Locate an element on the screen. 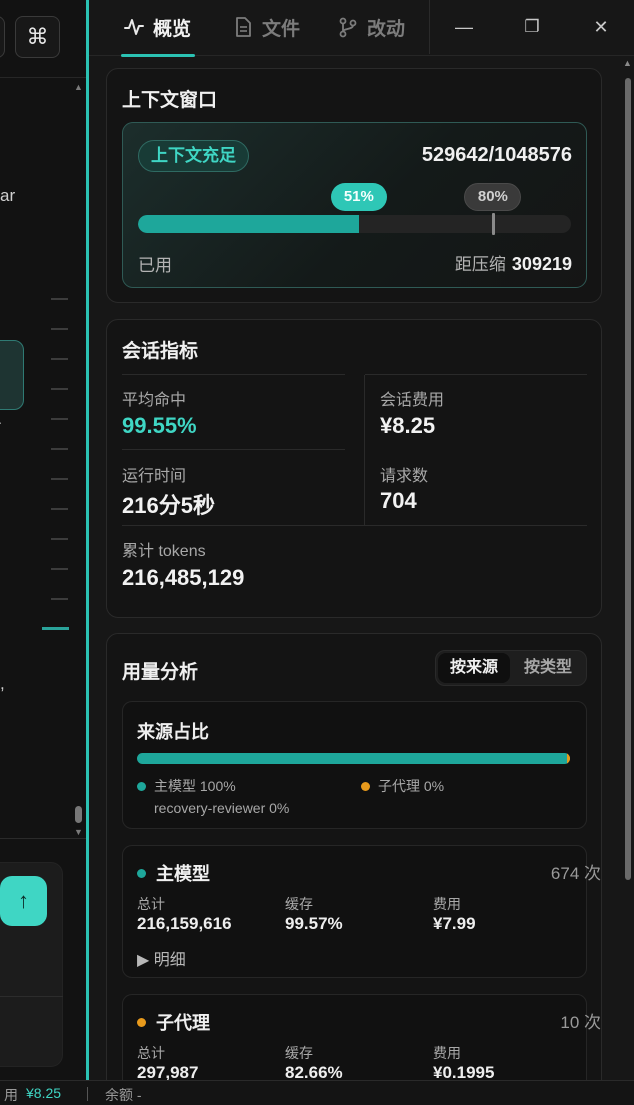 The height and width of the screenshot is (1105, 634). active-tab-indicator is located at coordinates (158, 55).